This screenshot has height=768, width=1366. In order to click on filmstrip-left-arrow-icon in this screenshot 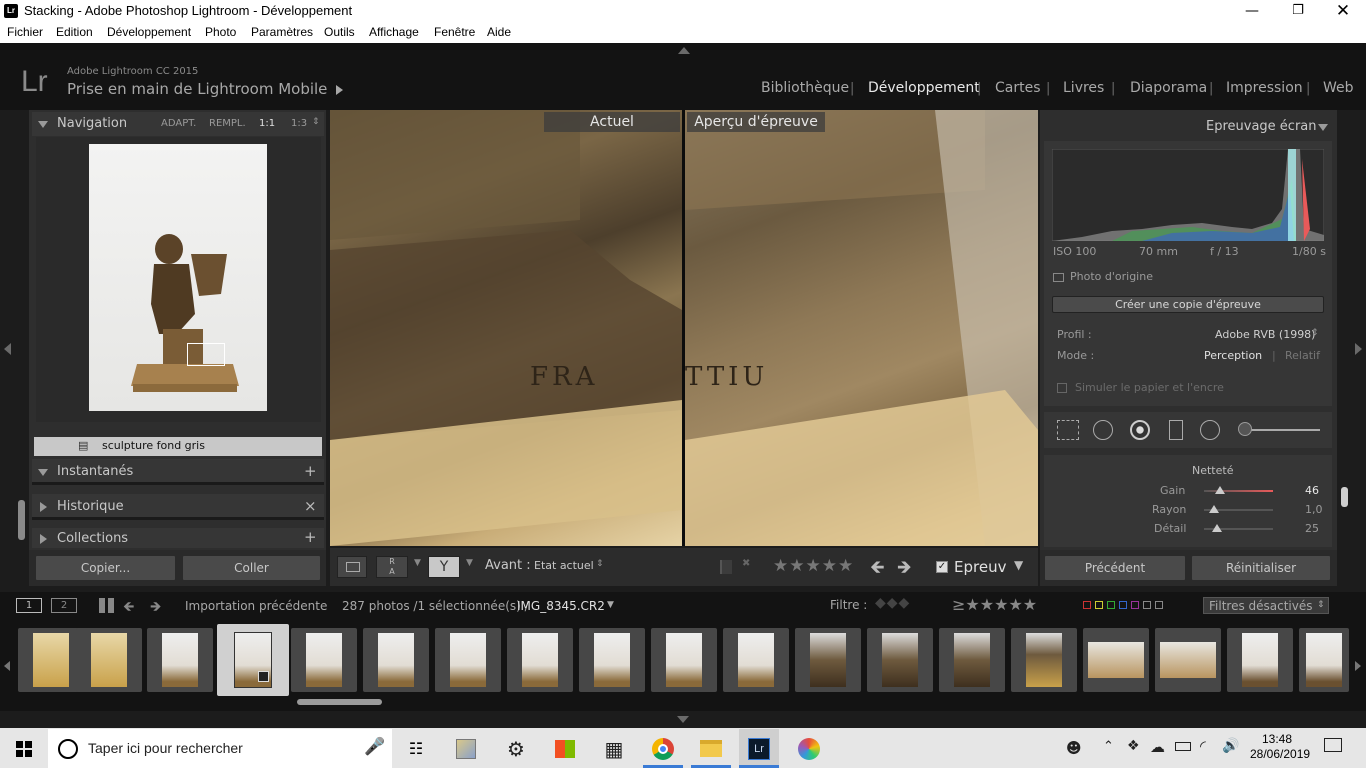, I will do `click(7, 666)`.